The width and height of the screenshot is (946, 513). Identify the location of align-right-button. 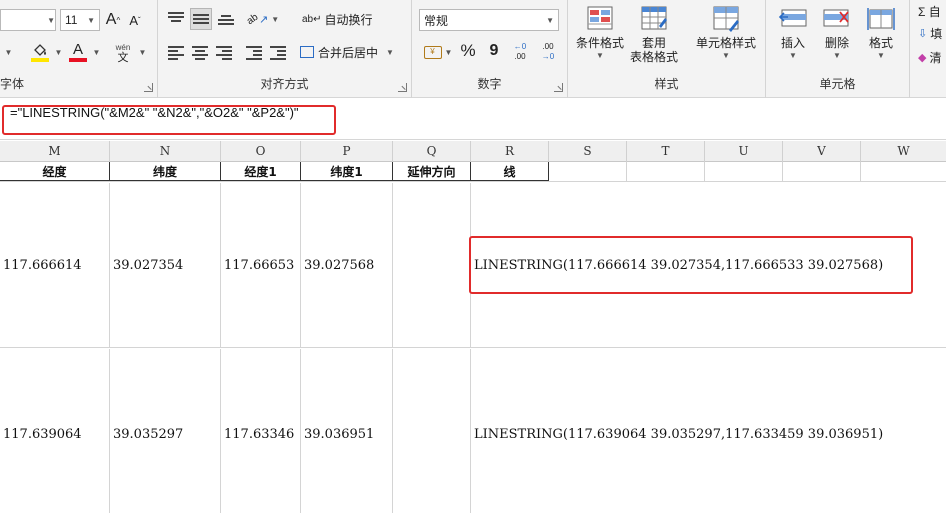
(224, 52).